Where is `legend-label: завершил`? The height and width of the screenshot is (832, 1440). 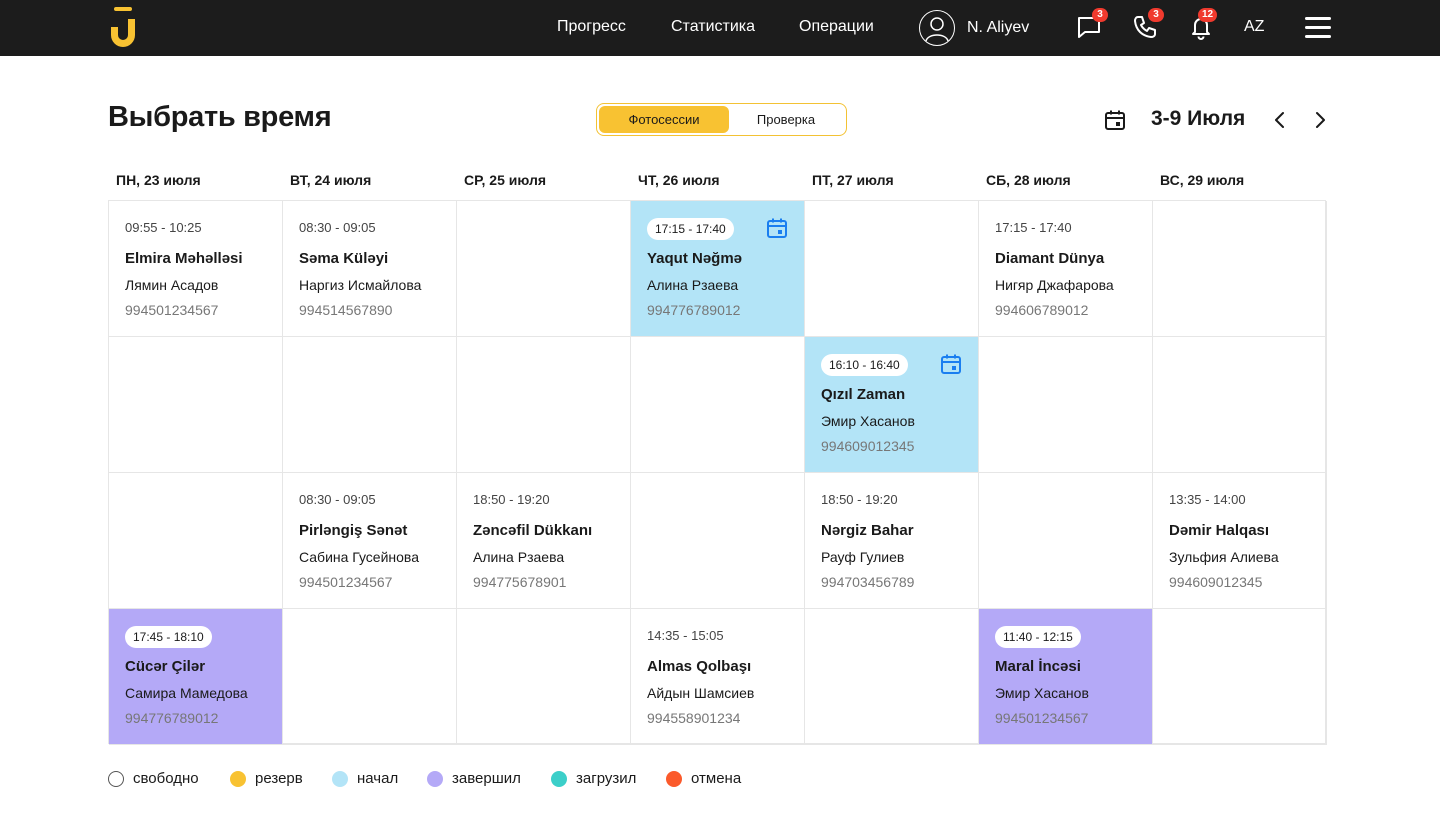
legend-label: завершил is located at coordinates (486, 778).